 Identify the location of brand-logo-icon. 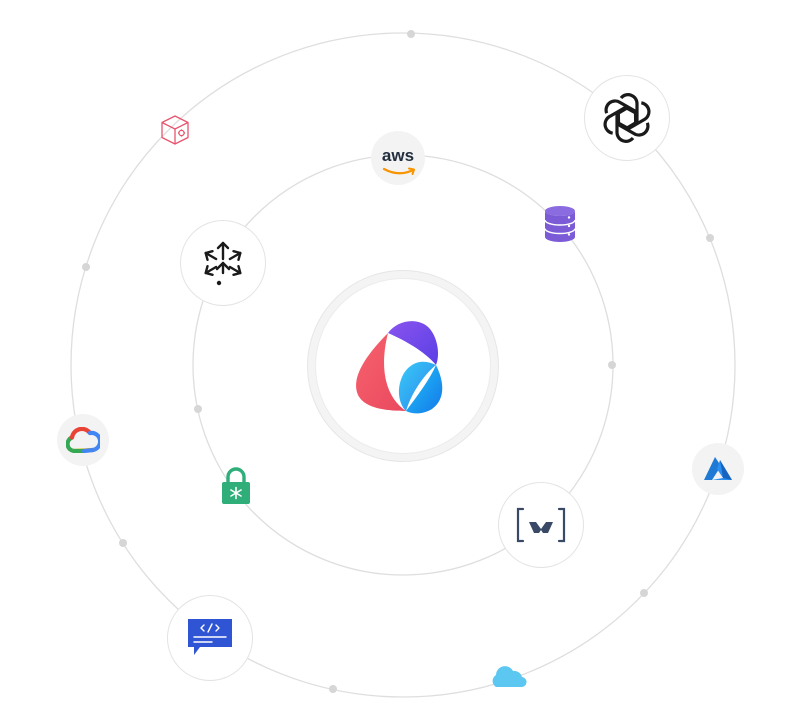
(399, 367).